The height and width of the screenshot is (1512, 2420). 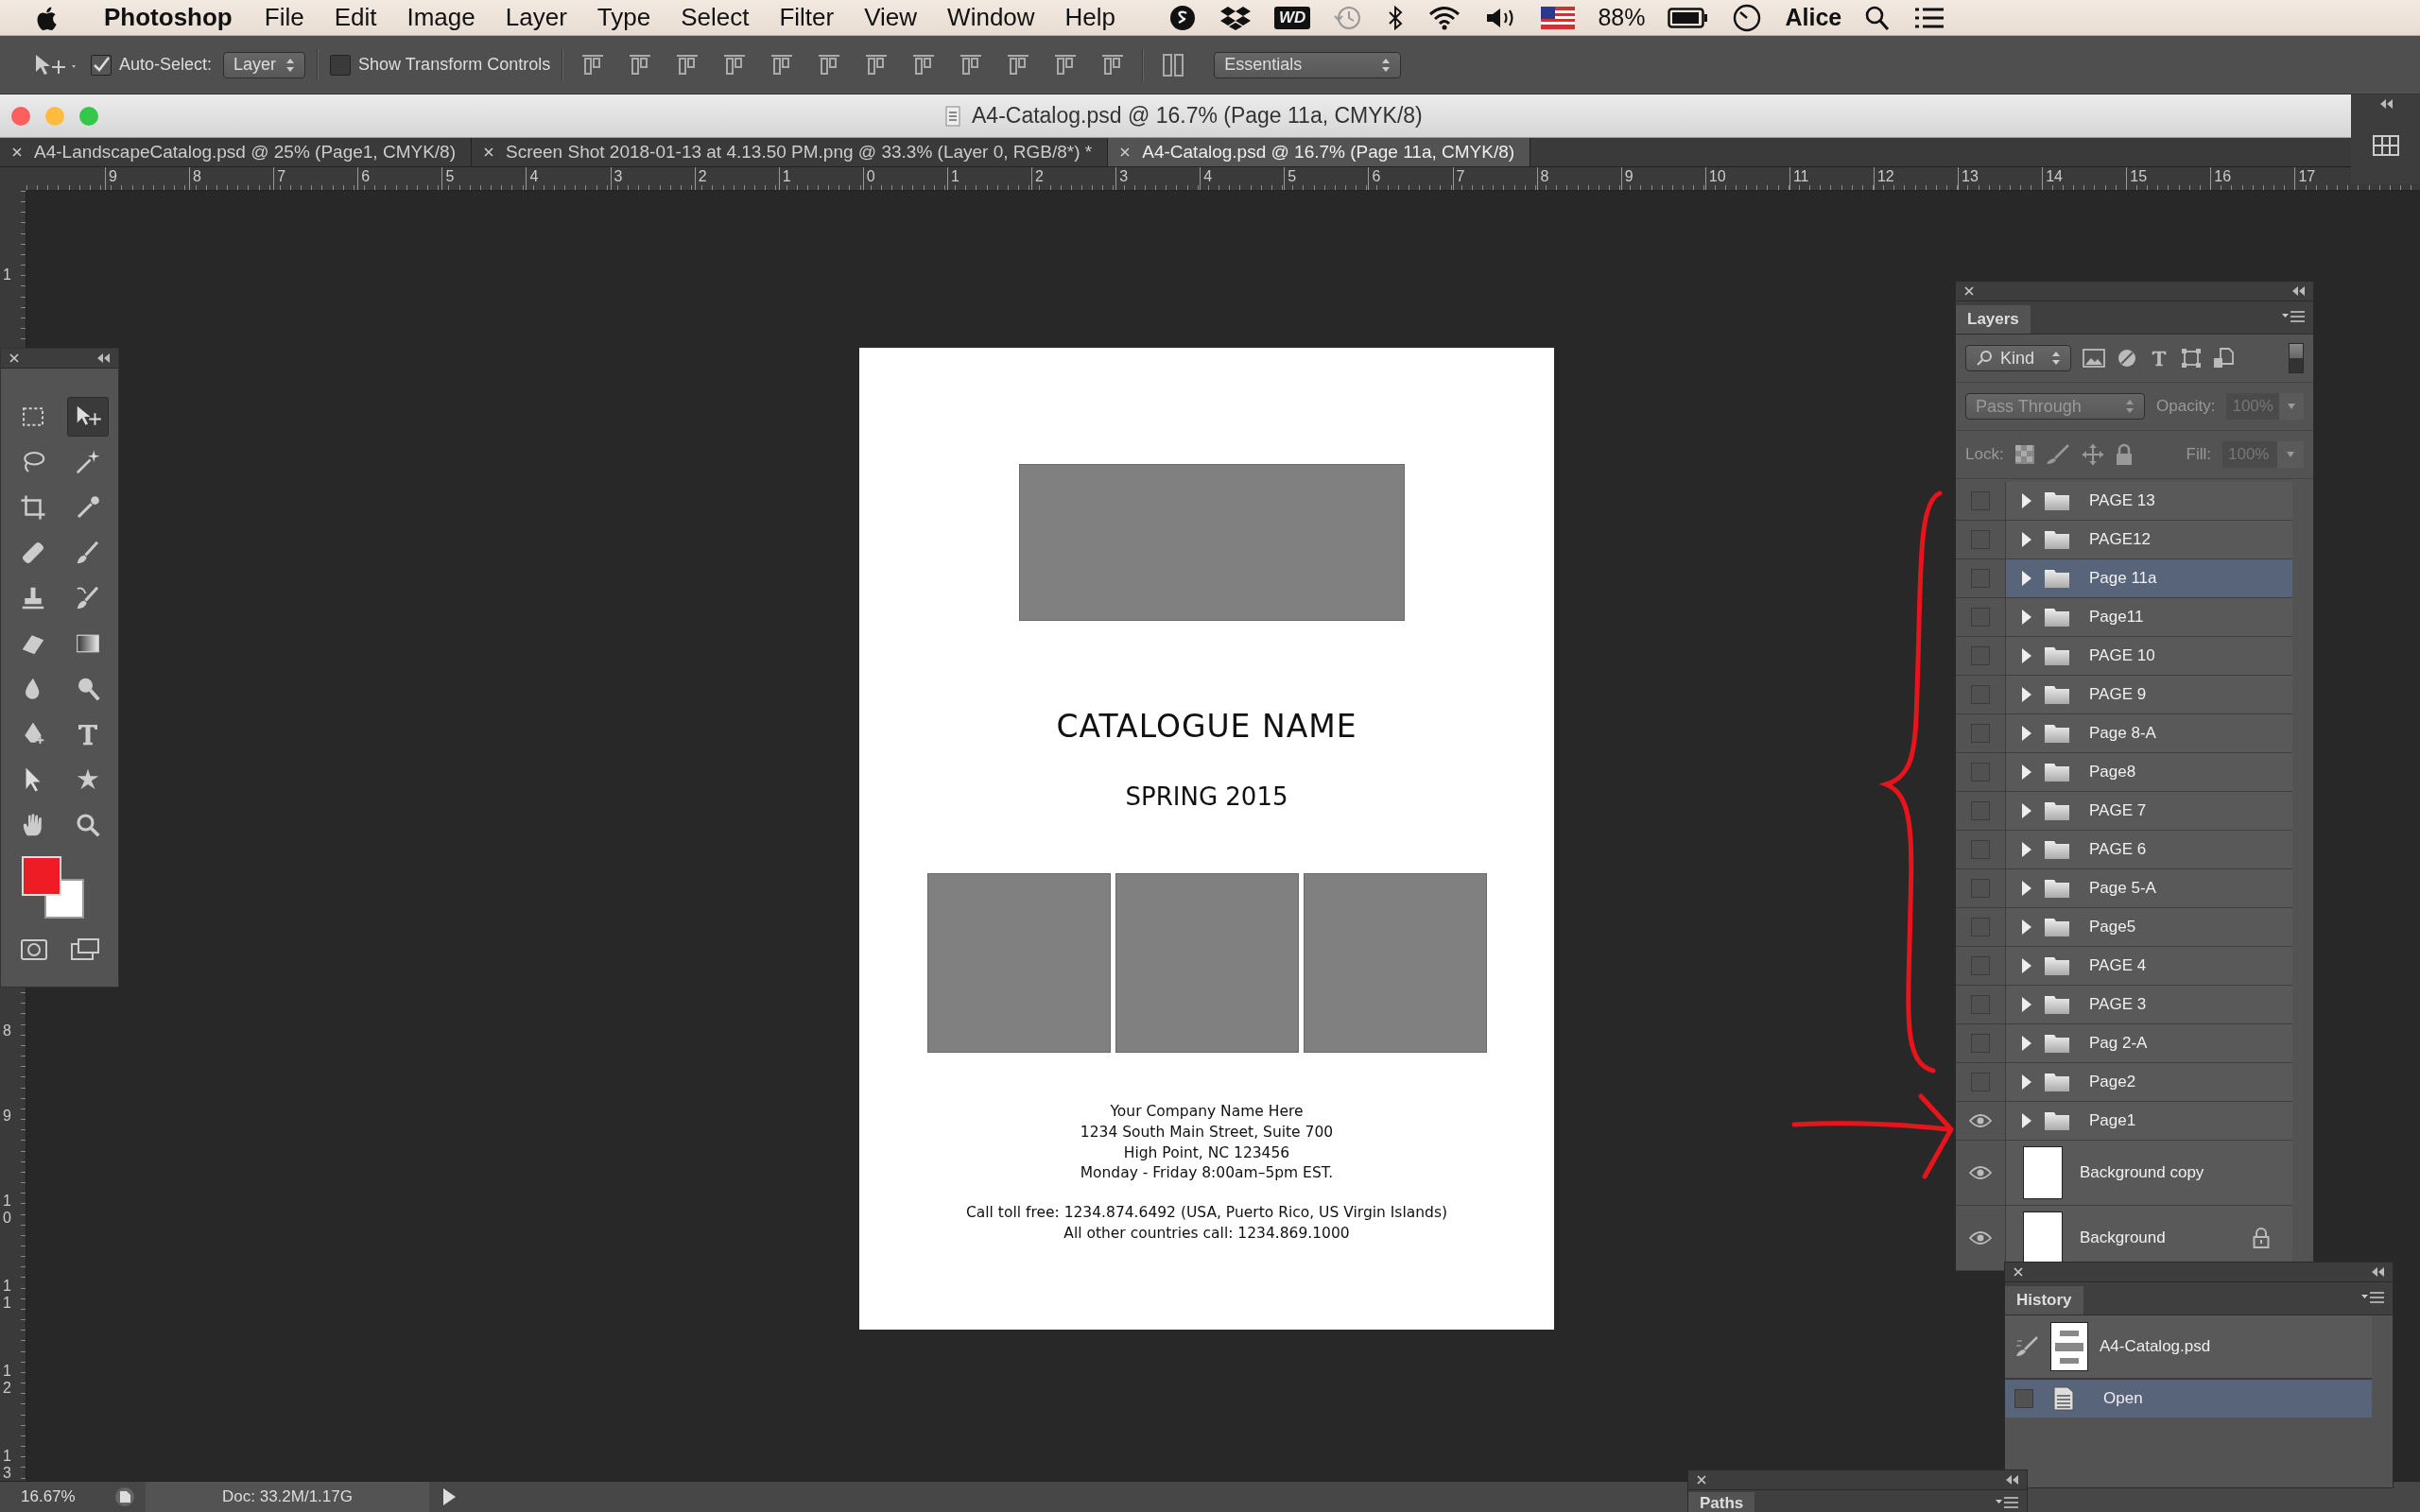 I want to click on move-tool-icon, so click(x=88, y=417).